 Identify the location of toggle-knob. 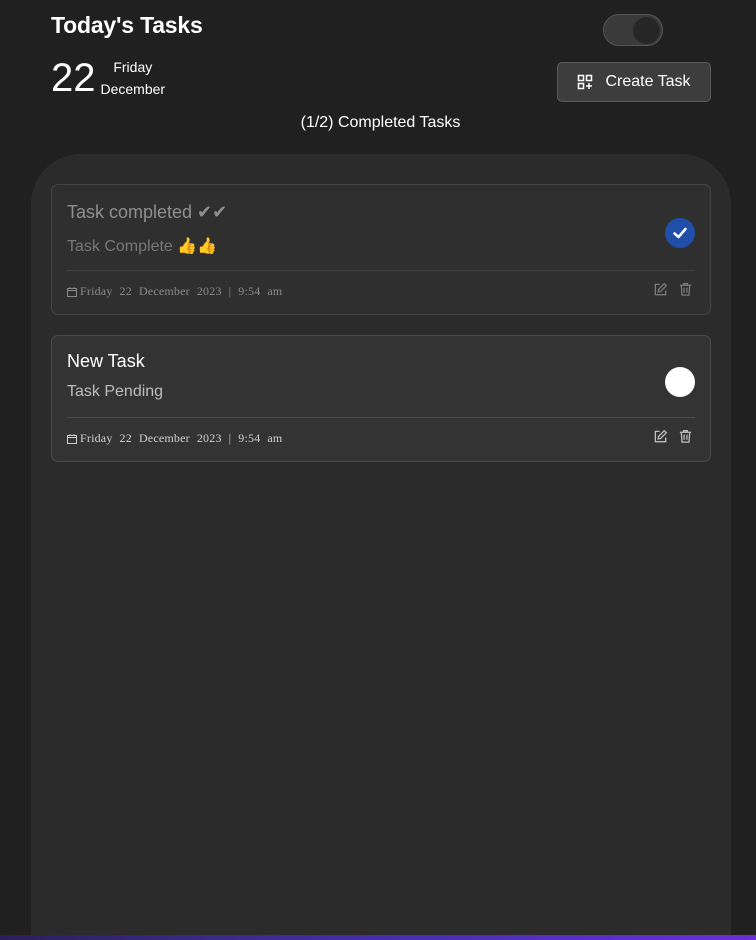
(646, 30).